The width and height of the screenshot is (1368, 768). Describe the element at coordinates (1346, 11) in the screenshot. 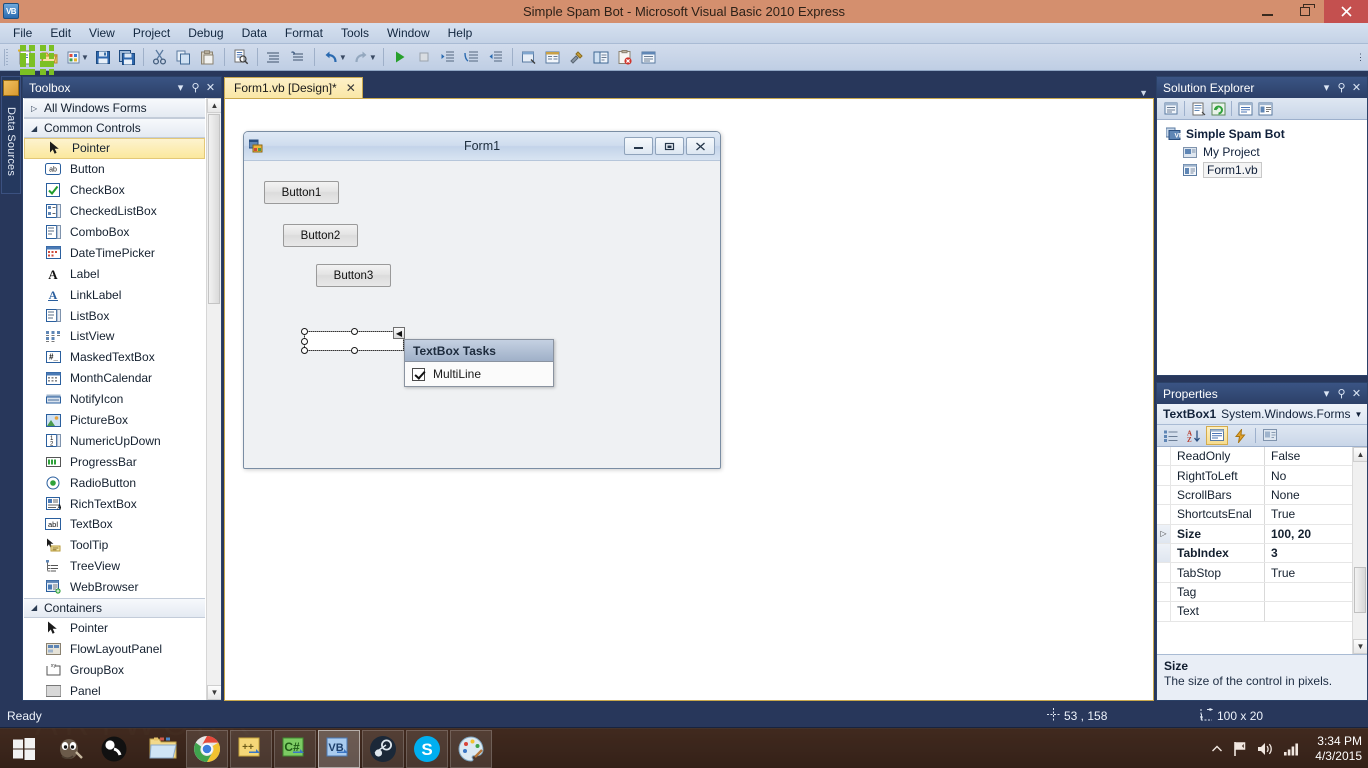

I see `close-button` at that location.